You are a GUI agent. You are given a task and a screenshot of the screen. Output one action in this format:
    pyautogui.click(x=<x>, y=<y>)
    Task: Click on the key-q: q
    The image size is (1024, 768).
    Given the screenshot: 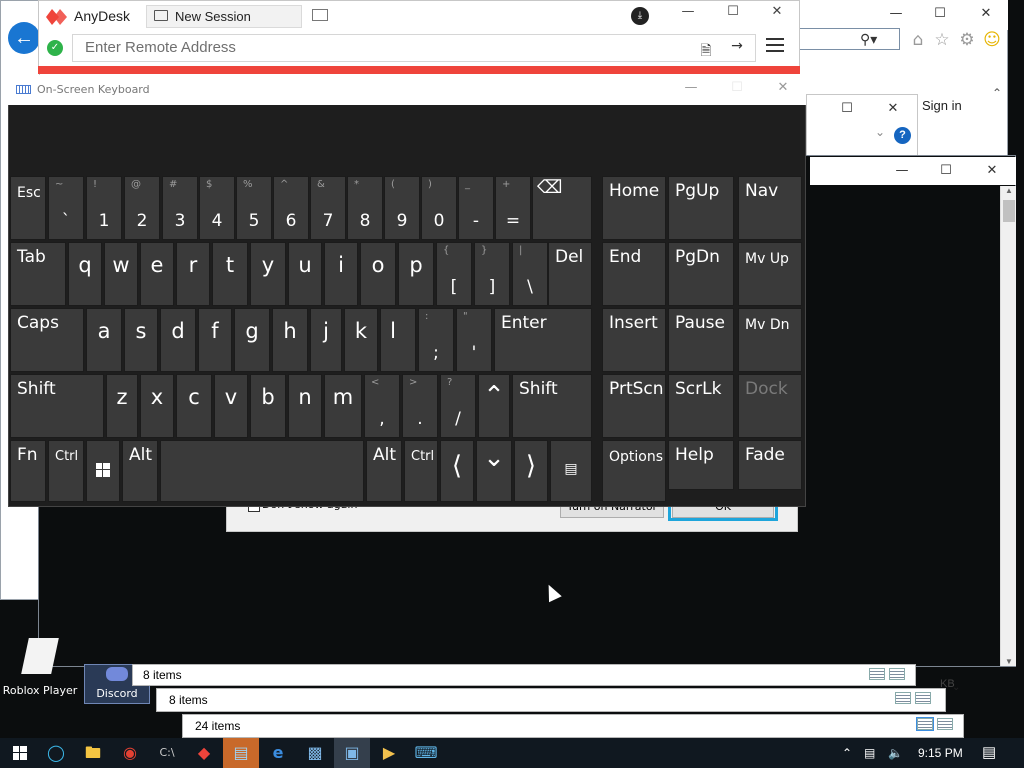 What is the action you would take?
    pyautogui.click(x=85, y=274)
    